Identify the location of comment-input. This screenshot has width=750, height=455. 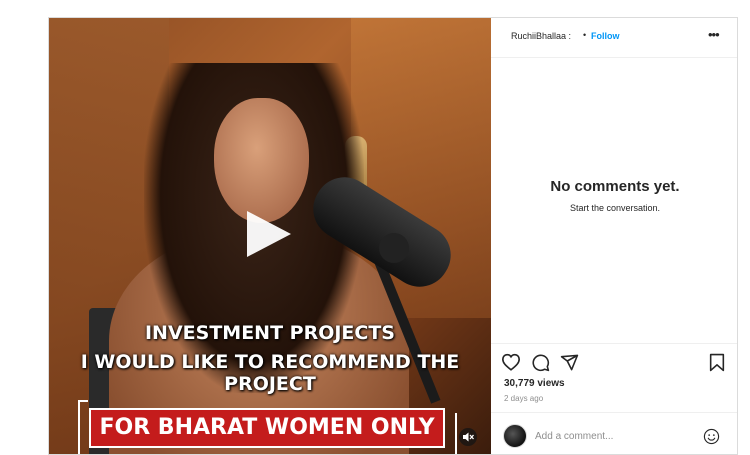
(610, 436).